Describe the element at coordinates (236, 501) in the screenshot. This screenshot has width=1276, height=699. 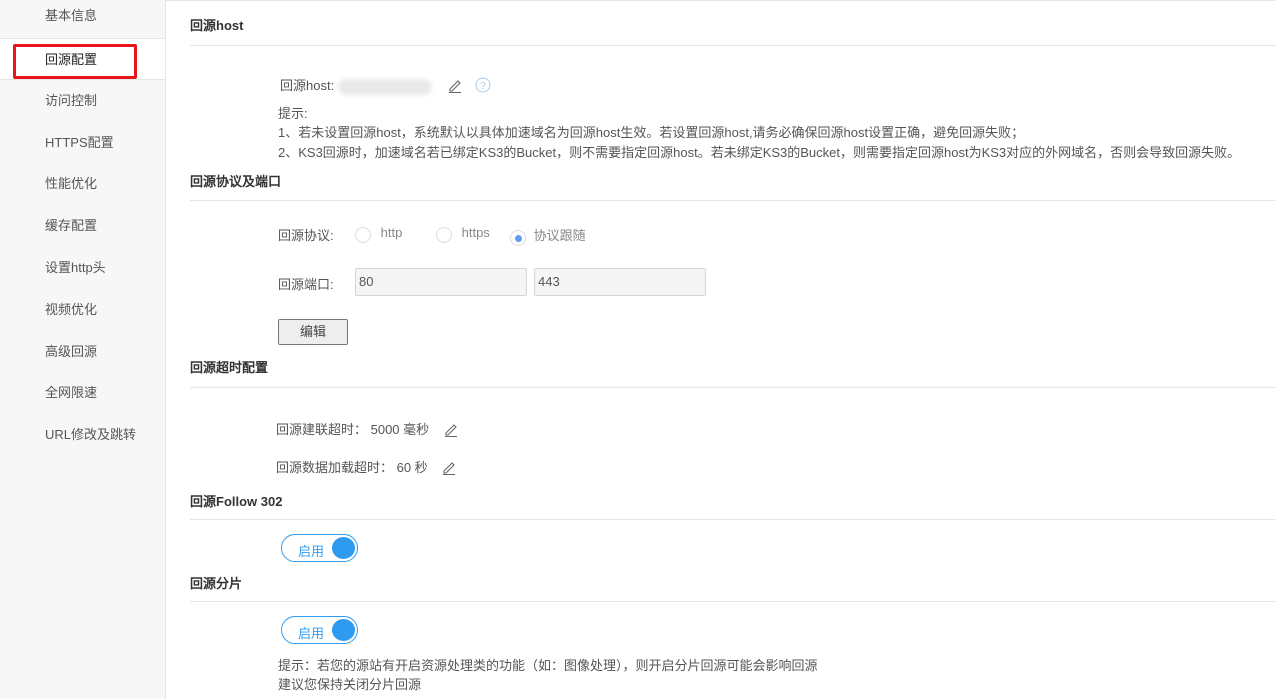
I see `section-title-follow302: 回源Follow 302` at that location.